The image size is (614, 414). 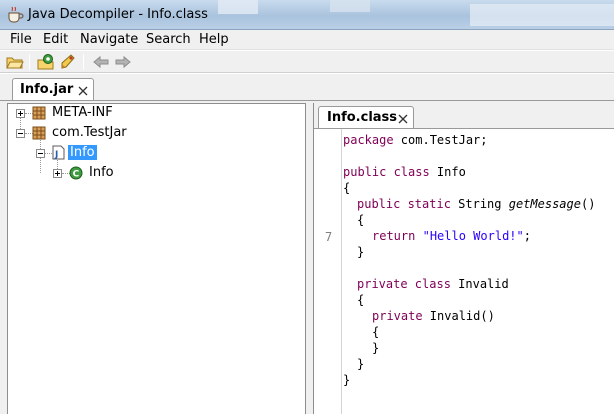 I want to click on code-line: private Invalid(), so click(x=433, y=316).